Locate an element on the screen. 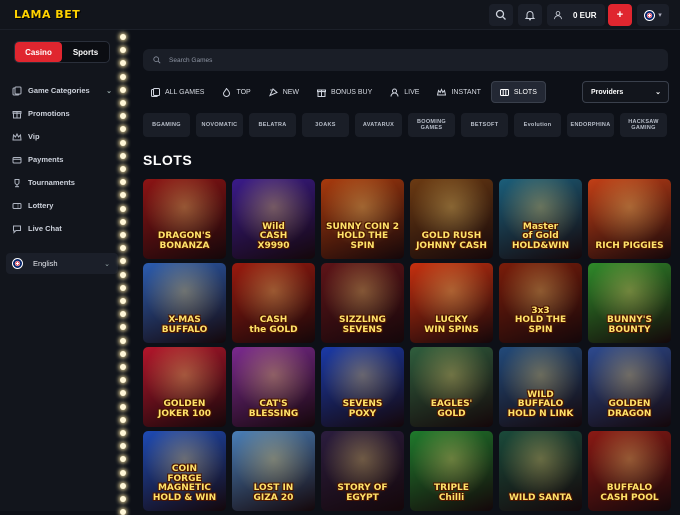 The image size is (680, 515). provider-logo: Evolution is located at coordinates (537, 125).